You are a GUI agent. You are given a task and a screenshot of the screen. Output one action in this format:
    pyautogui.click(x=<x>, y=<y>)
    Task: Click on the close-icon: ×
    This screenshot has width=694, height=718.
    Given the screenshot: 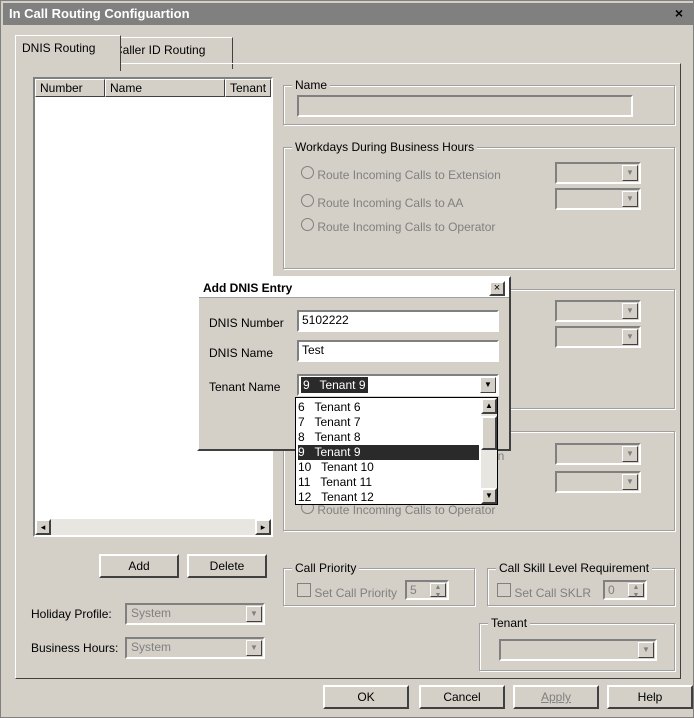 What is the action you would take?
    pyautogui.click(x=679, y=13)
    